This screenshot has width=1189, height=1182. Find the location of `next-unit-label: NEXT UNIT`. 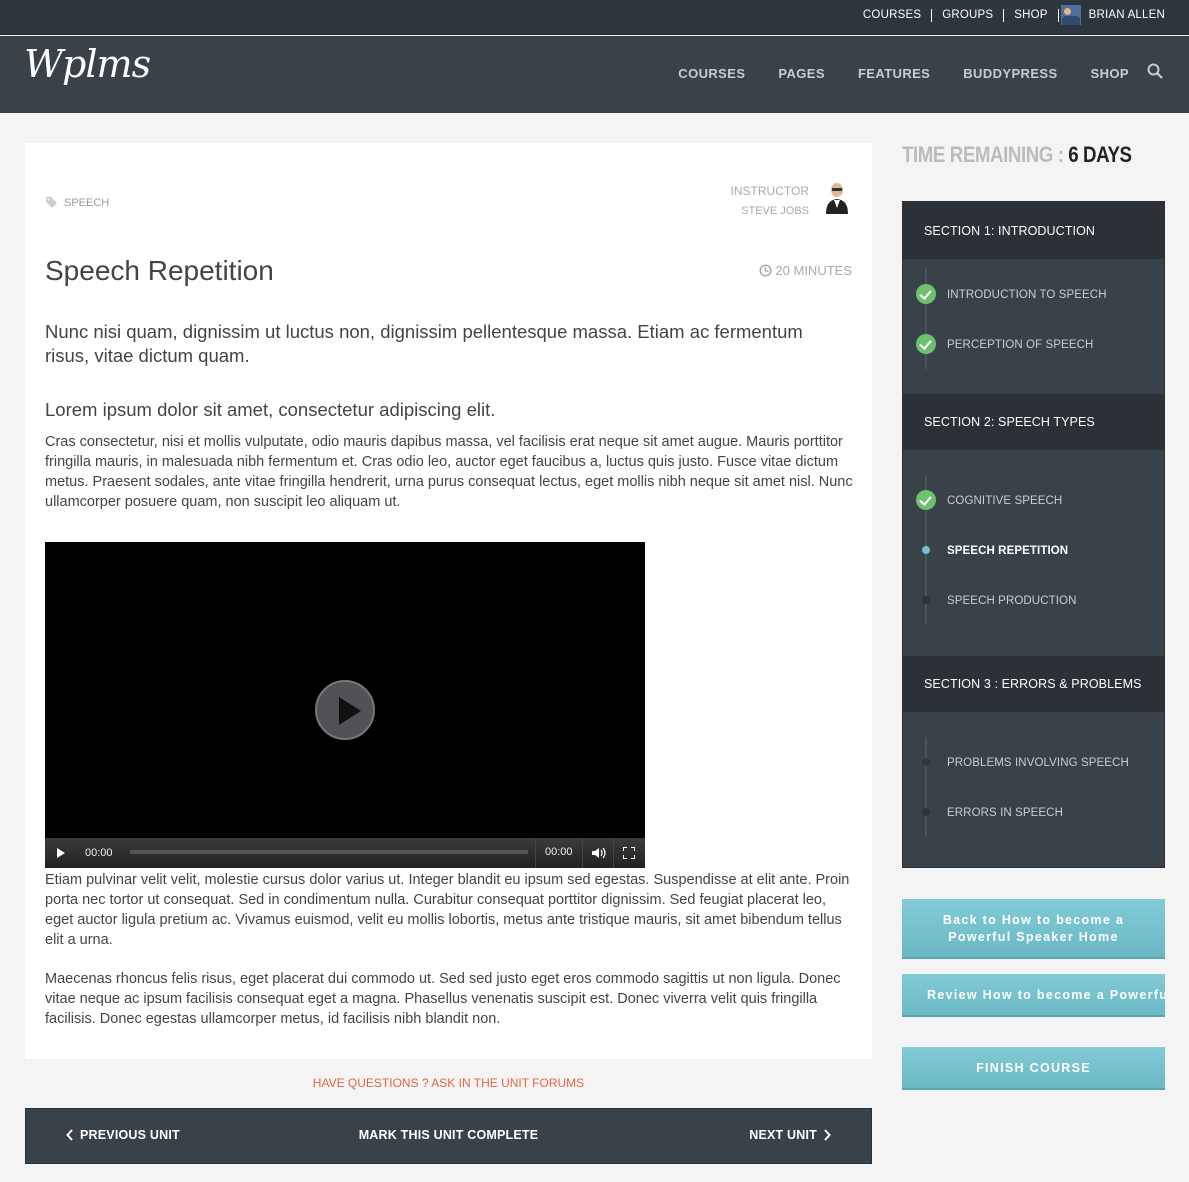

next-unit-label: NEXT UNIT is located at coordinates (783, 1135).